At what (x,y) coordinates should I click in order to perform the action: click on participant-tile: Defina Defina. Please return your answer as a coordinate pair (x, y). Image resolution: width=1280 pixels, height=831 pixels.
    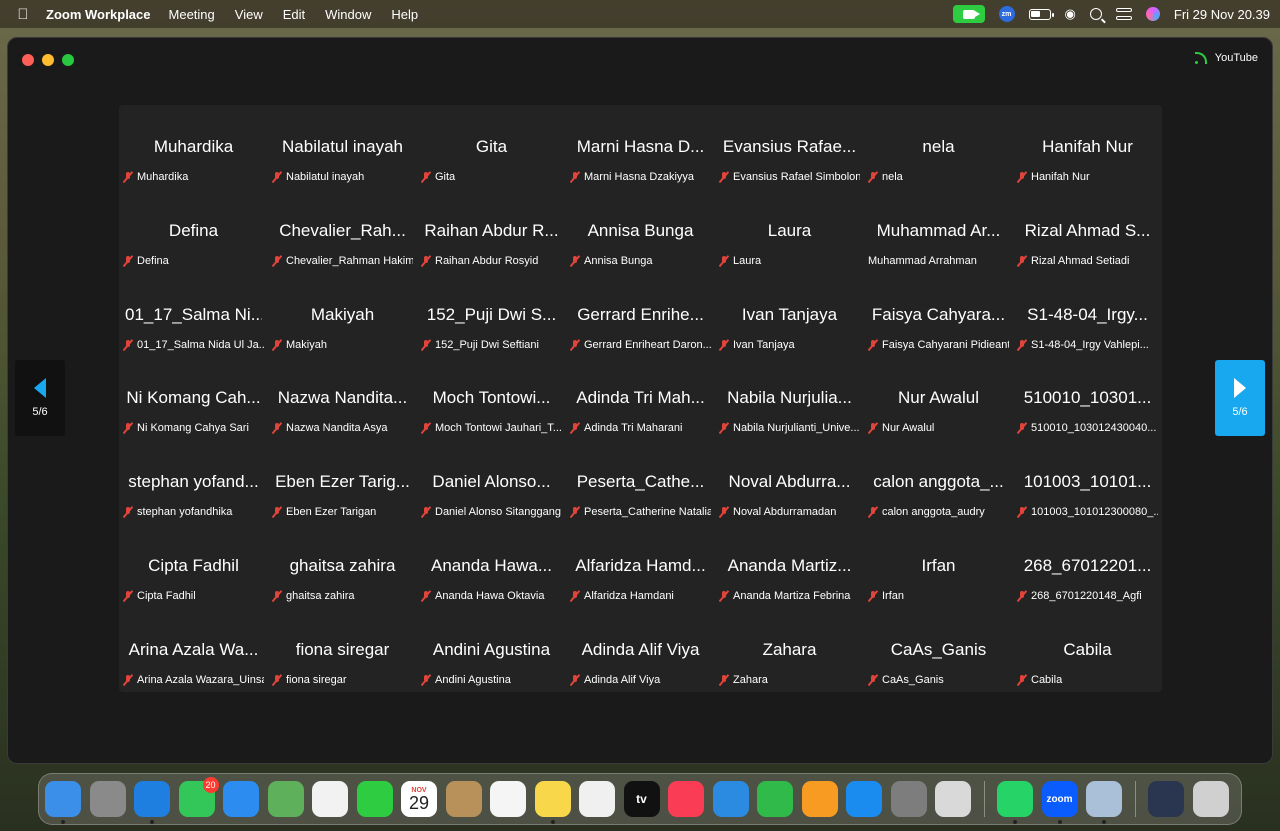
    Looking at the image, I should click on (193, 231).